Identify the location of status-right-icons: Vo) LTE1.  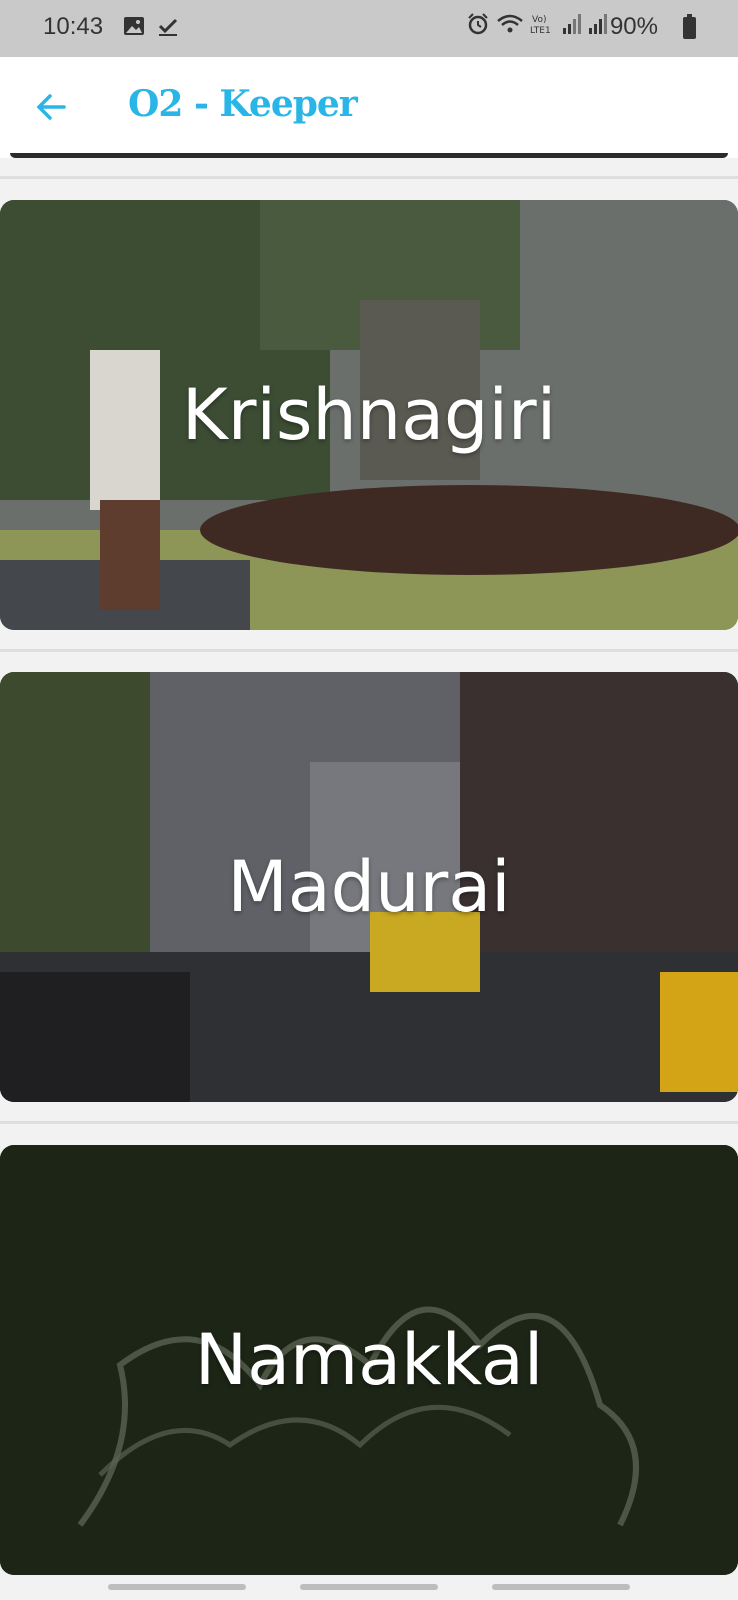
(537, 24).